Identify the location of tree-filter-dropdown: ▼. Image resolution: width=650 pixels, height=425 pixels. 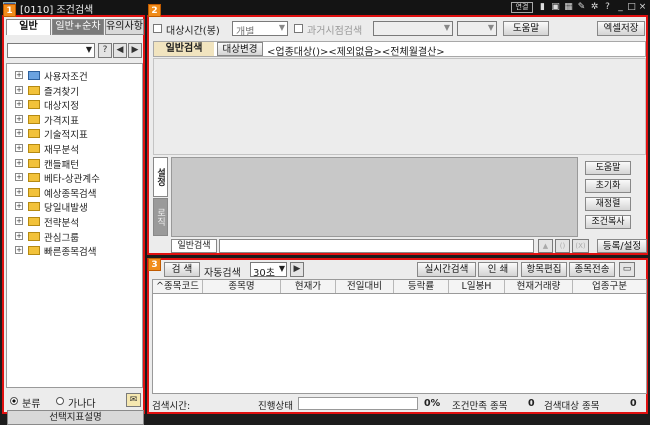
(51, 50).